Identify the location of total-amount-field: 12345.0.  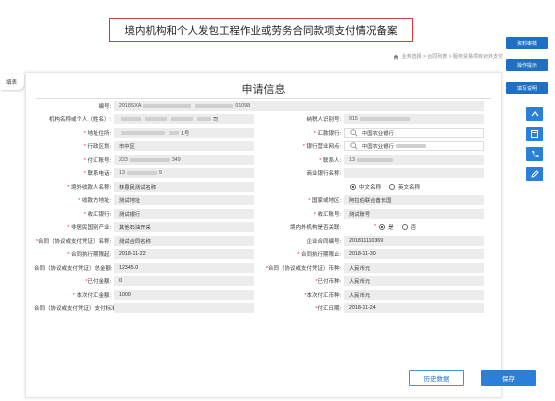
(184, 267).